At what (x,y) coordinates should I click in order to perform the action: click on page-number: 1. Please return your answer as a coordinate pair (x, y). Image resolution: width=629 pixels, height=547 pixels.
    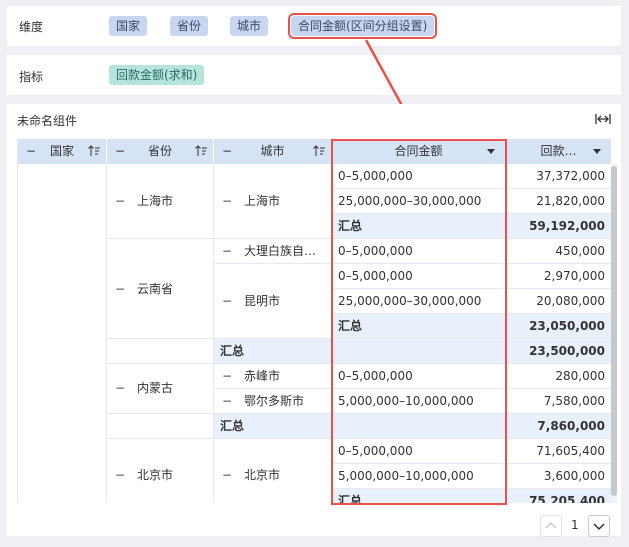
    Looking at the image, I should click on (575, 525).